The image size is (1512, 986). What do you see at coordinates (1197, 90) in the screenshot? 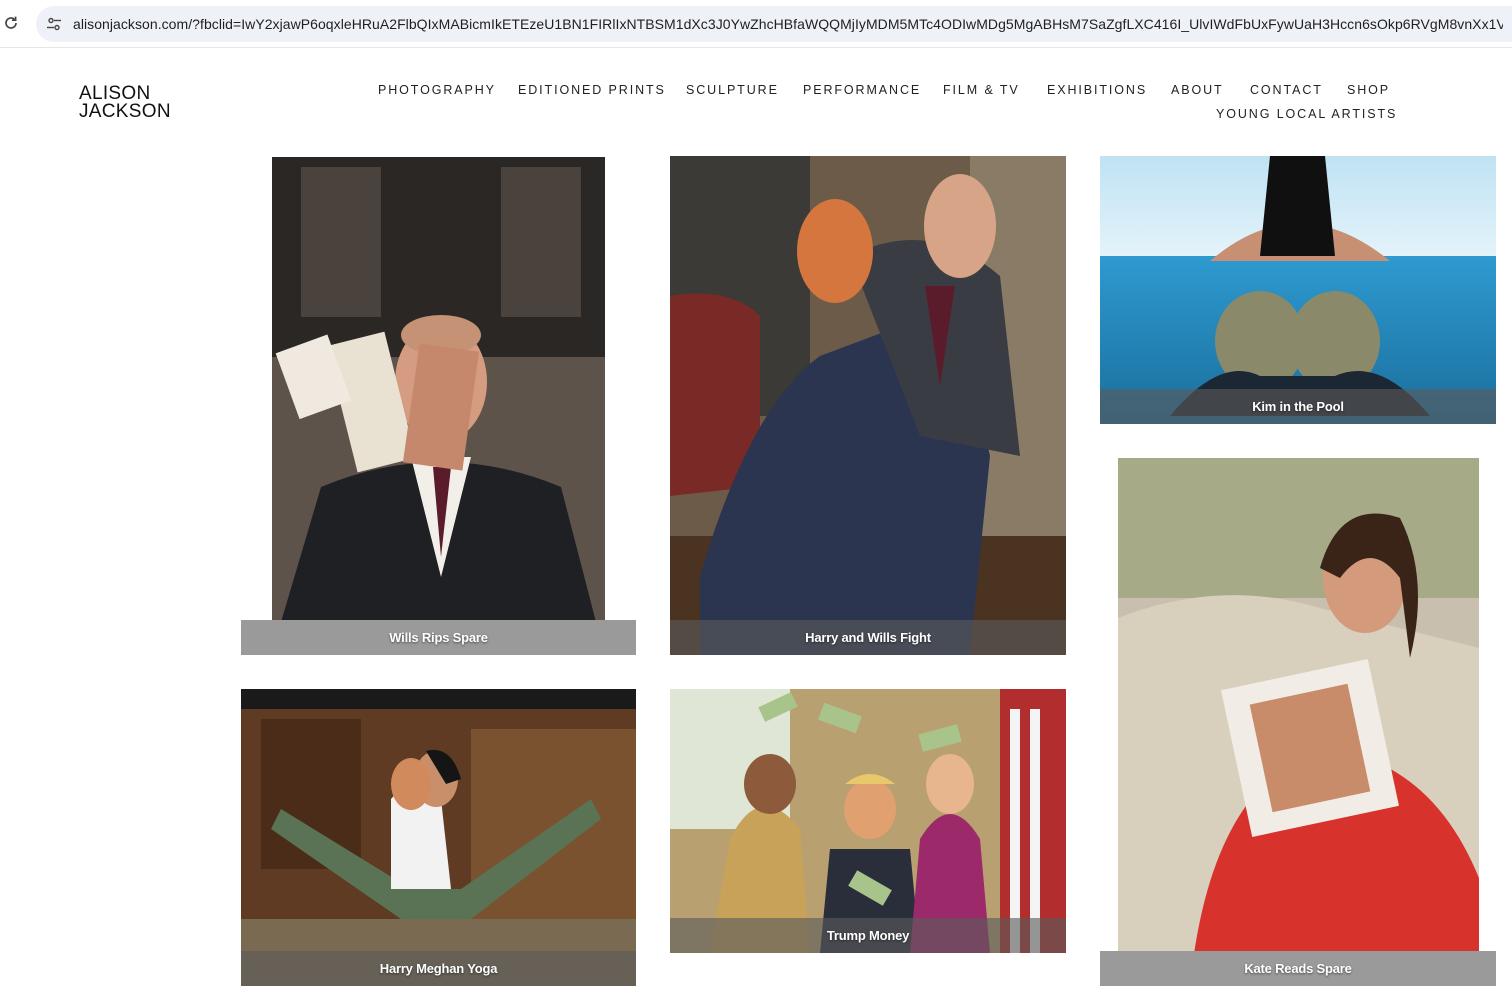
I see `nav-about: ABOUT` at bounding box center [1197, 90].